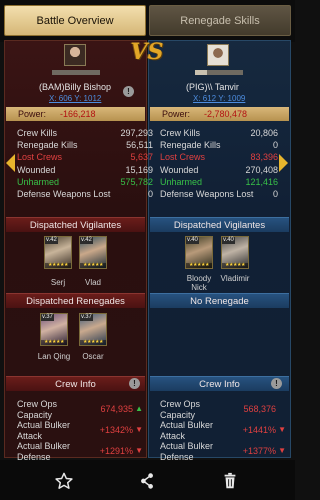 The image size is (320, 500). I want to click on defender-vigilantes-header: Dispatched Vigilantes, so click(219, 224).